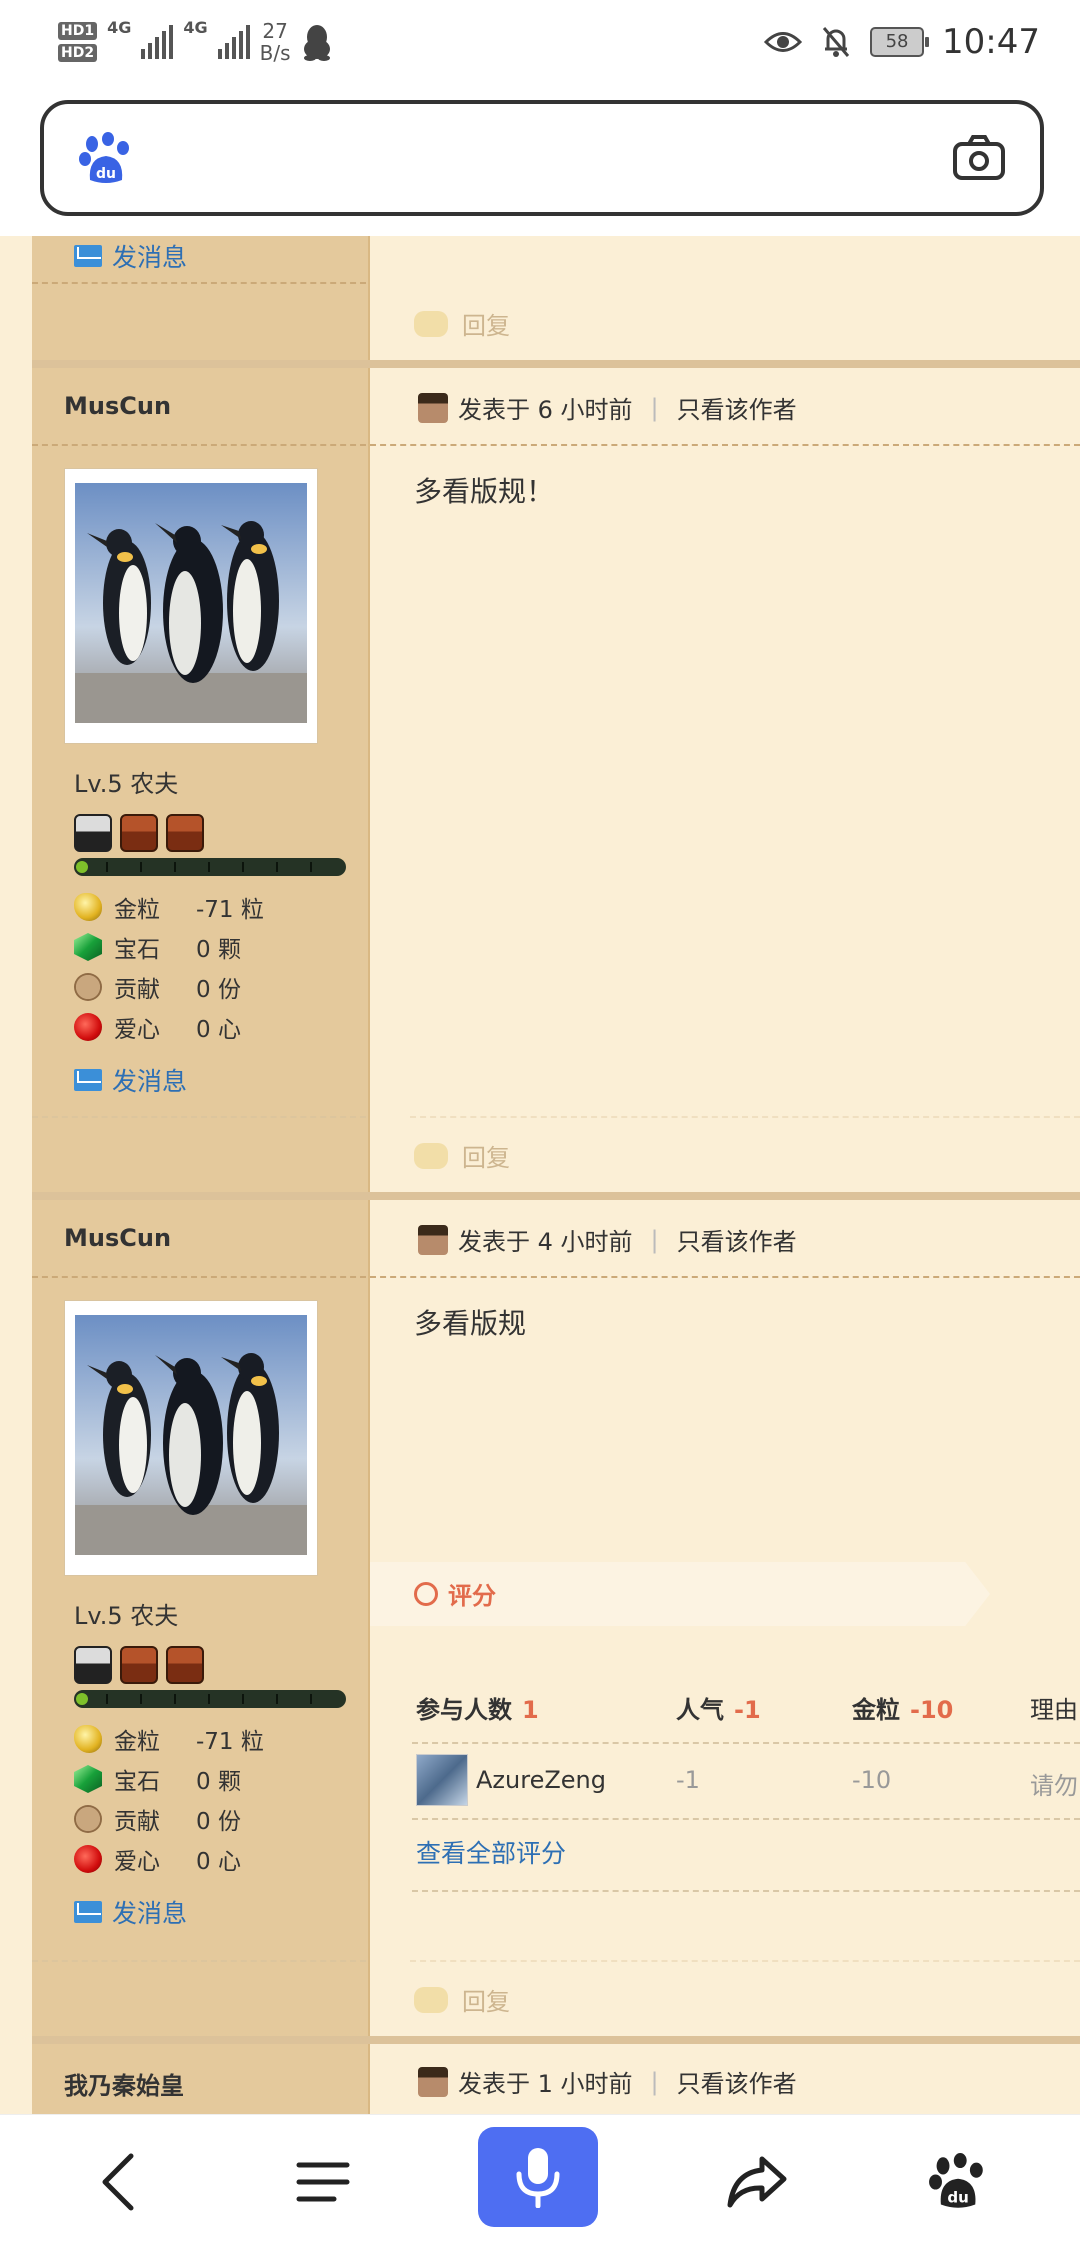  Describe the element at coordinates (556, 364) in the screenshot. I see `post-separator` at that location.